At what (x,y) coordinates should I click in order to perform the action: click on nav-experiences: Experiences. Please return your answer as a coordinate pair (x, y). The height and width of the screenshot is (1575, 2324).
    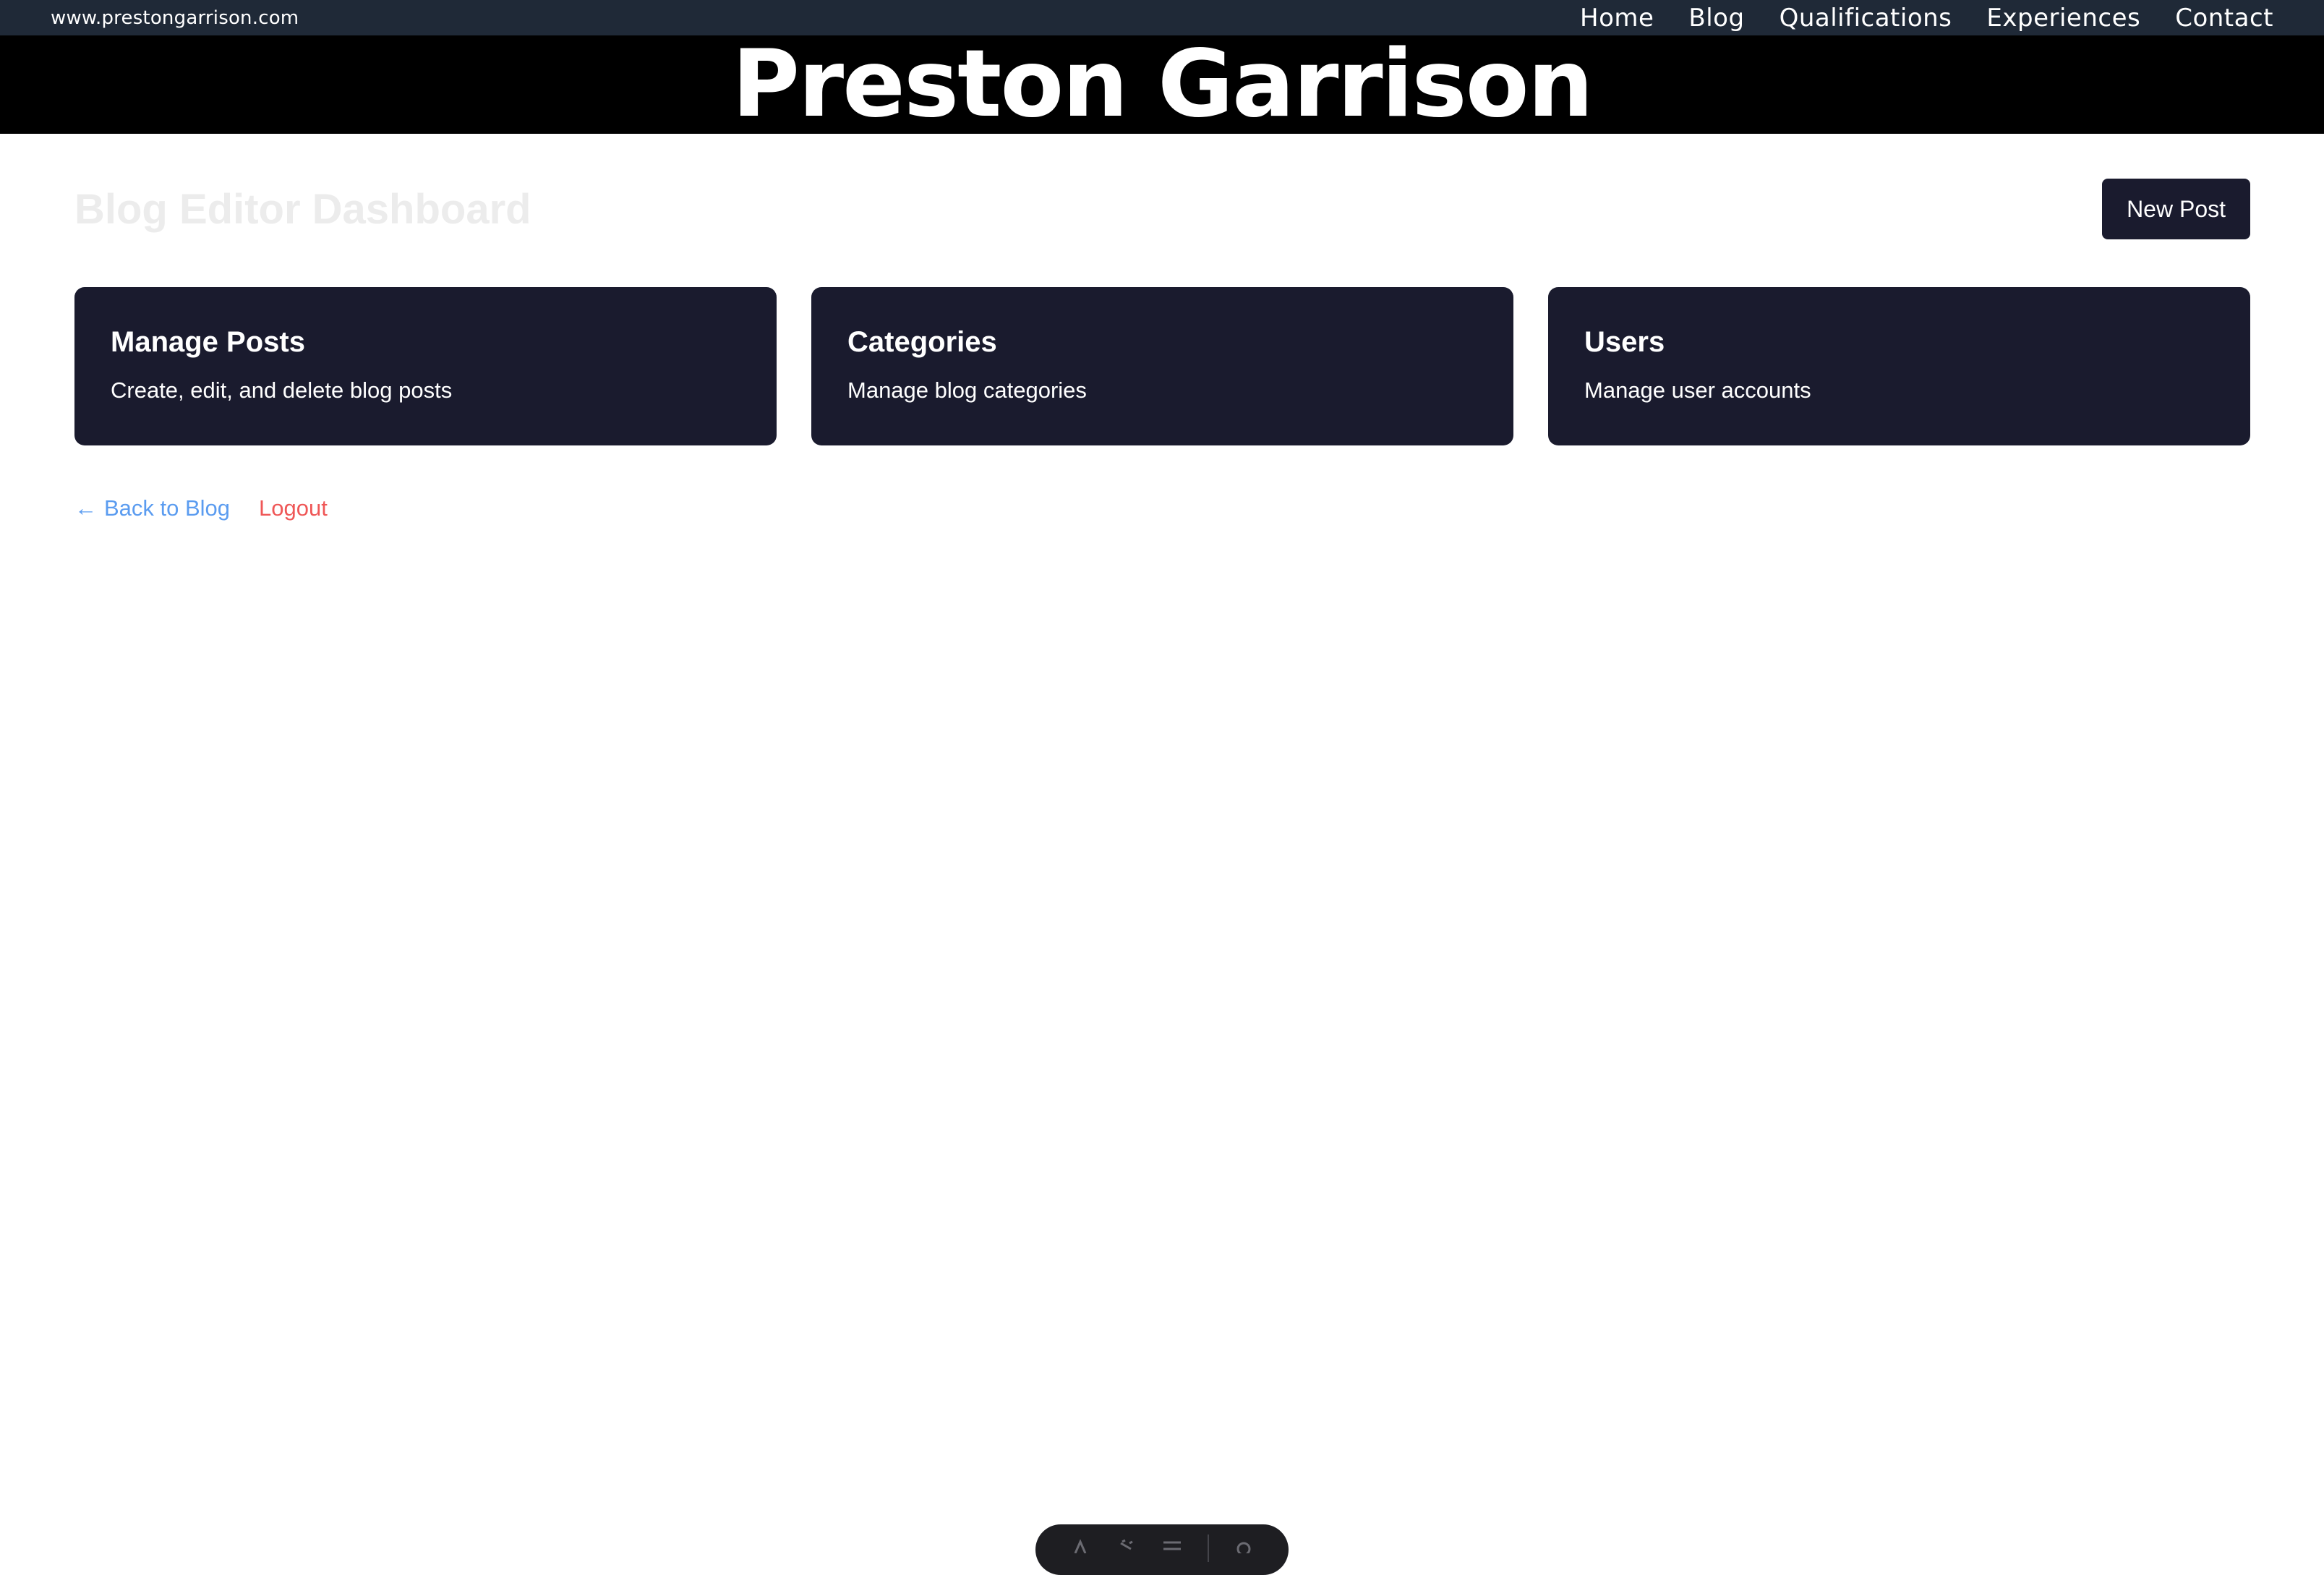
    Looking at the image, I should click on (2063, 18).